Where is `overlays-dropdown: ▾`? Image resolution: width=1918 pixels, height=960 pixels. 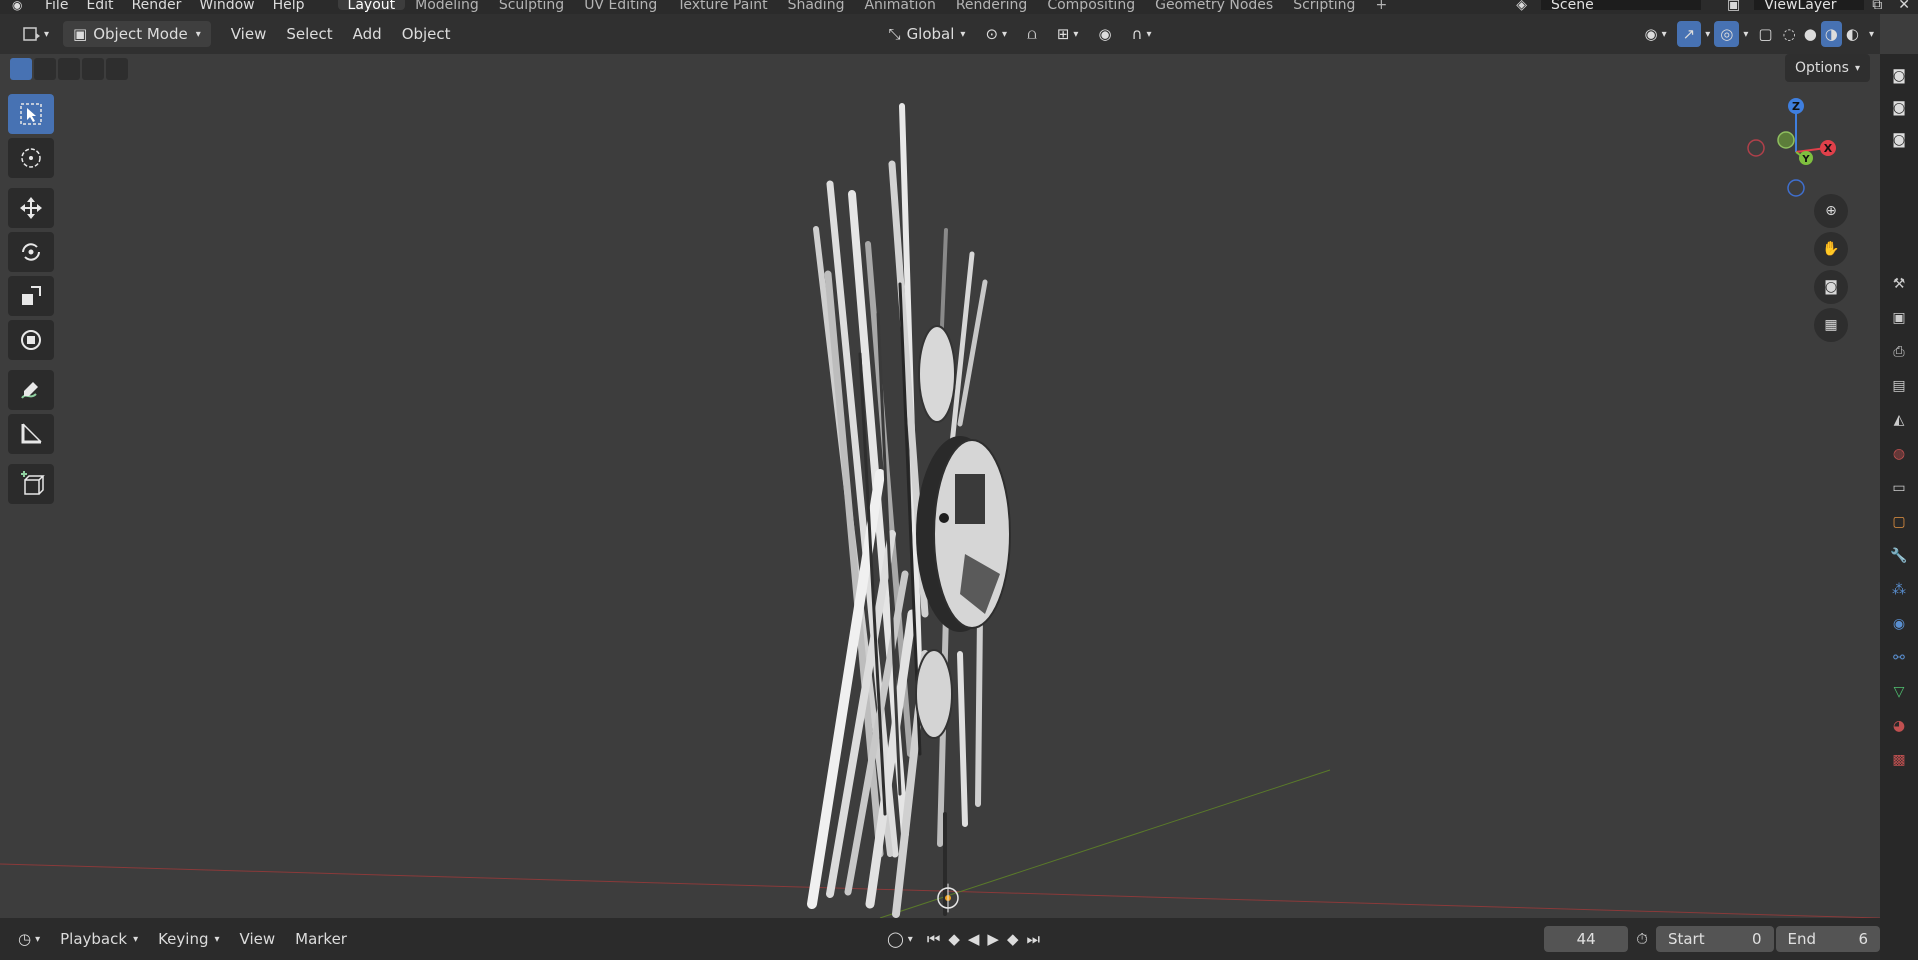 overlays-dropdown: ▾ is located at coordinates (1745, 34).